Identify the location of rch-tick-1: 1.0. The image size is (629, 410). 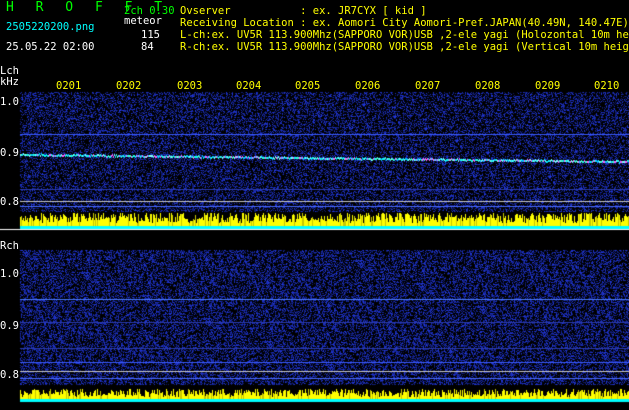
(9, 274).